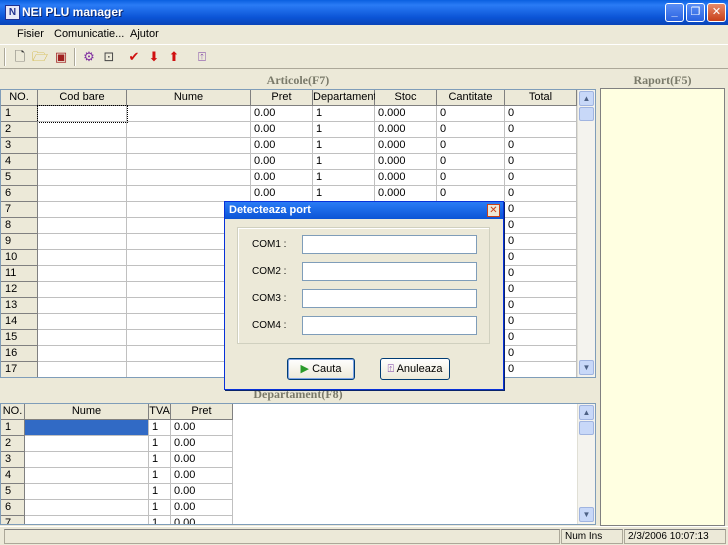  Describe the element at coordinates (586, 464) in the screenshot. I see `departament-scrollbar: ▲ ▼` at that location.